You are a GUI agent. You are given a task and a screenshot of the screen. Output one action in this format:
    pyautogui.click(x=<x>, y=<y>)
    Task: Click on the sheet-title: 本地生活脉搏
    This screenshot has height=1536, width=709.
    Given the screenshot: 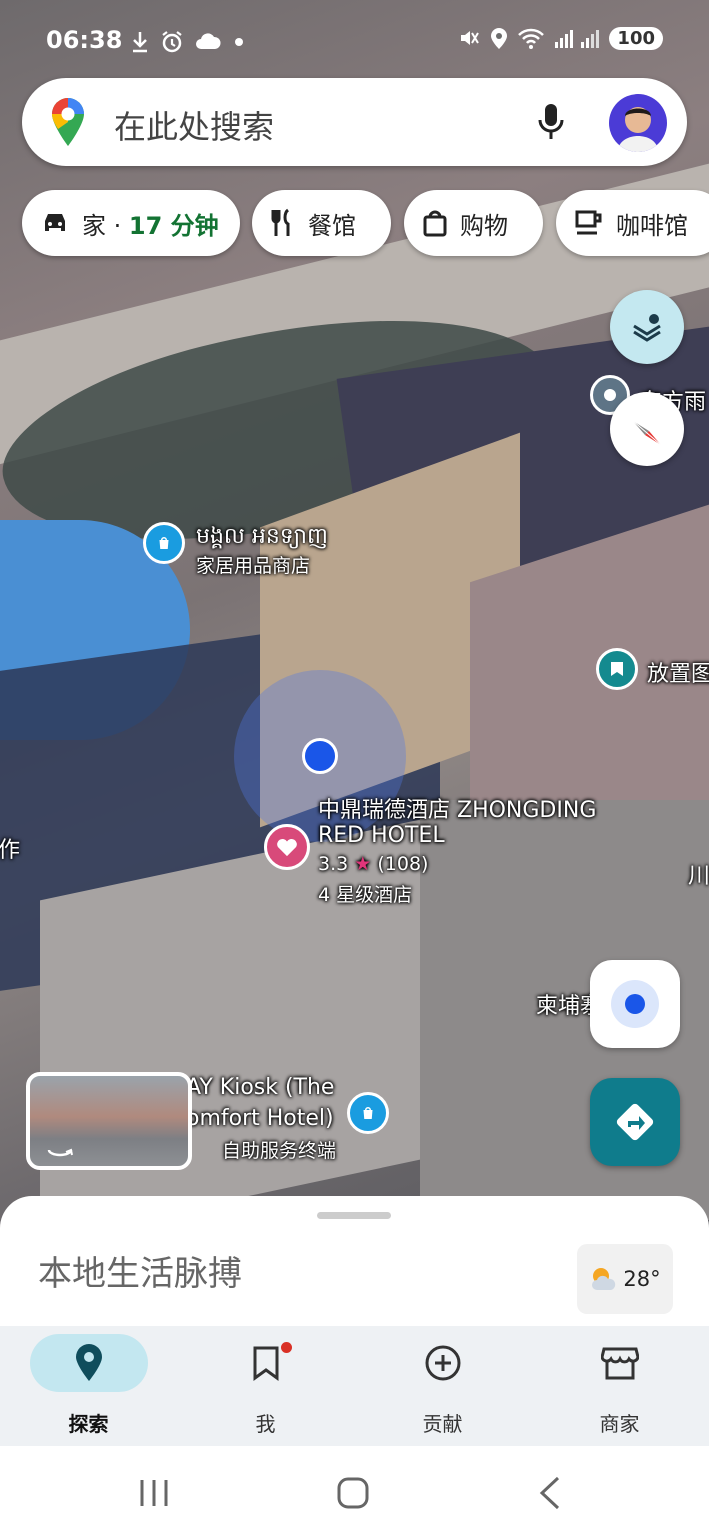 What is the action you would take?
    pyautogui.click(x=140, y=1274)
    